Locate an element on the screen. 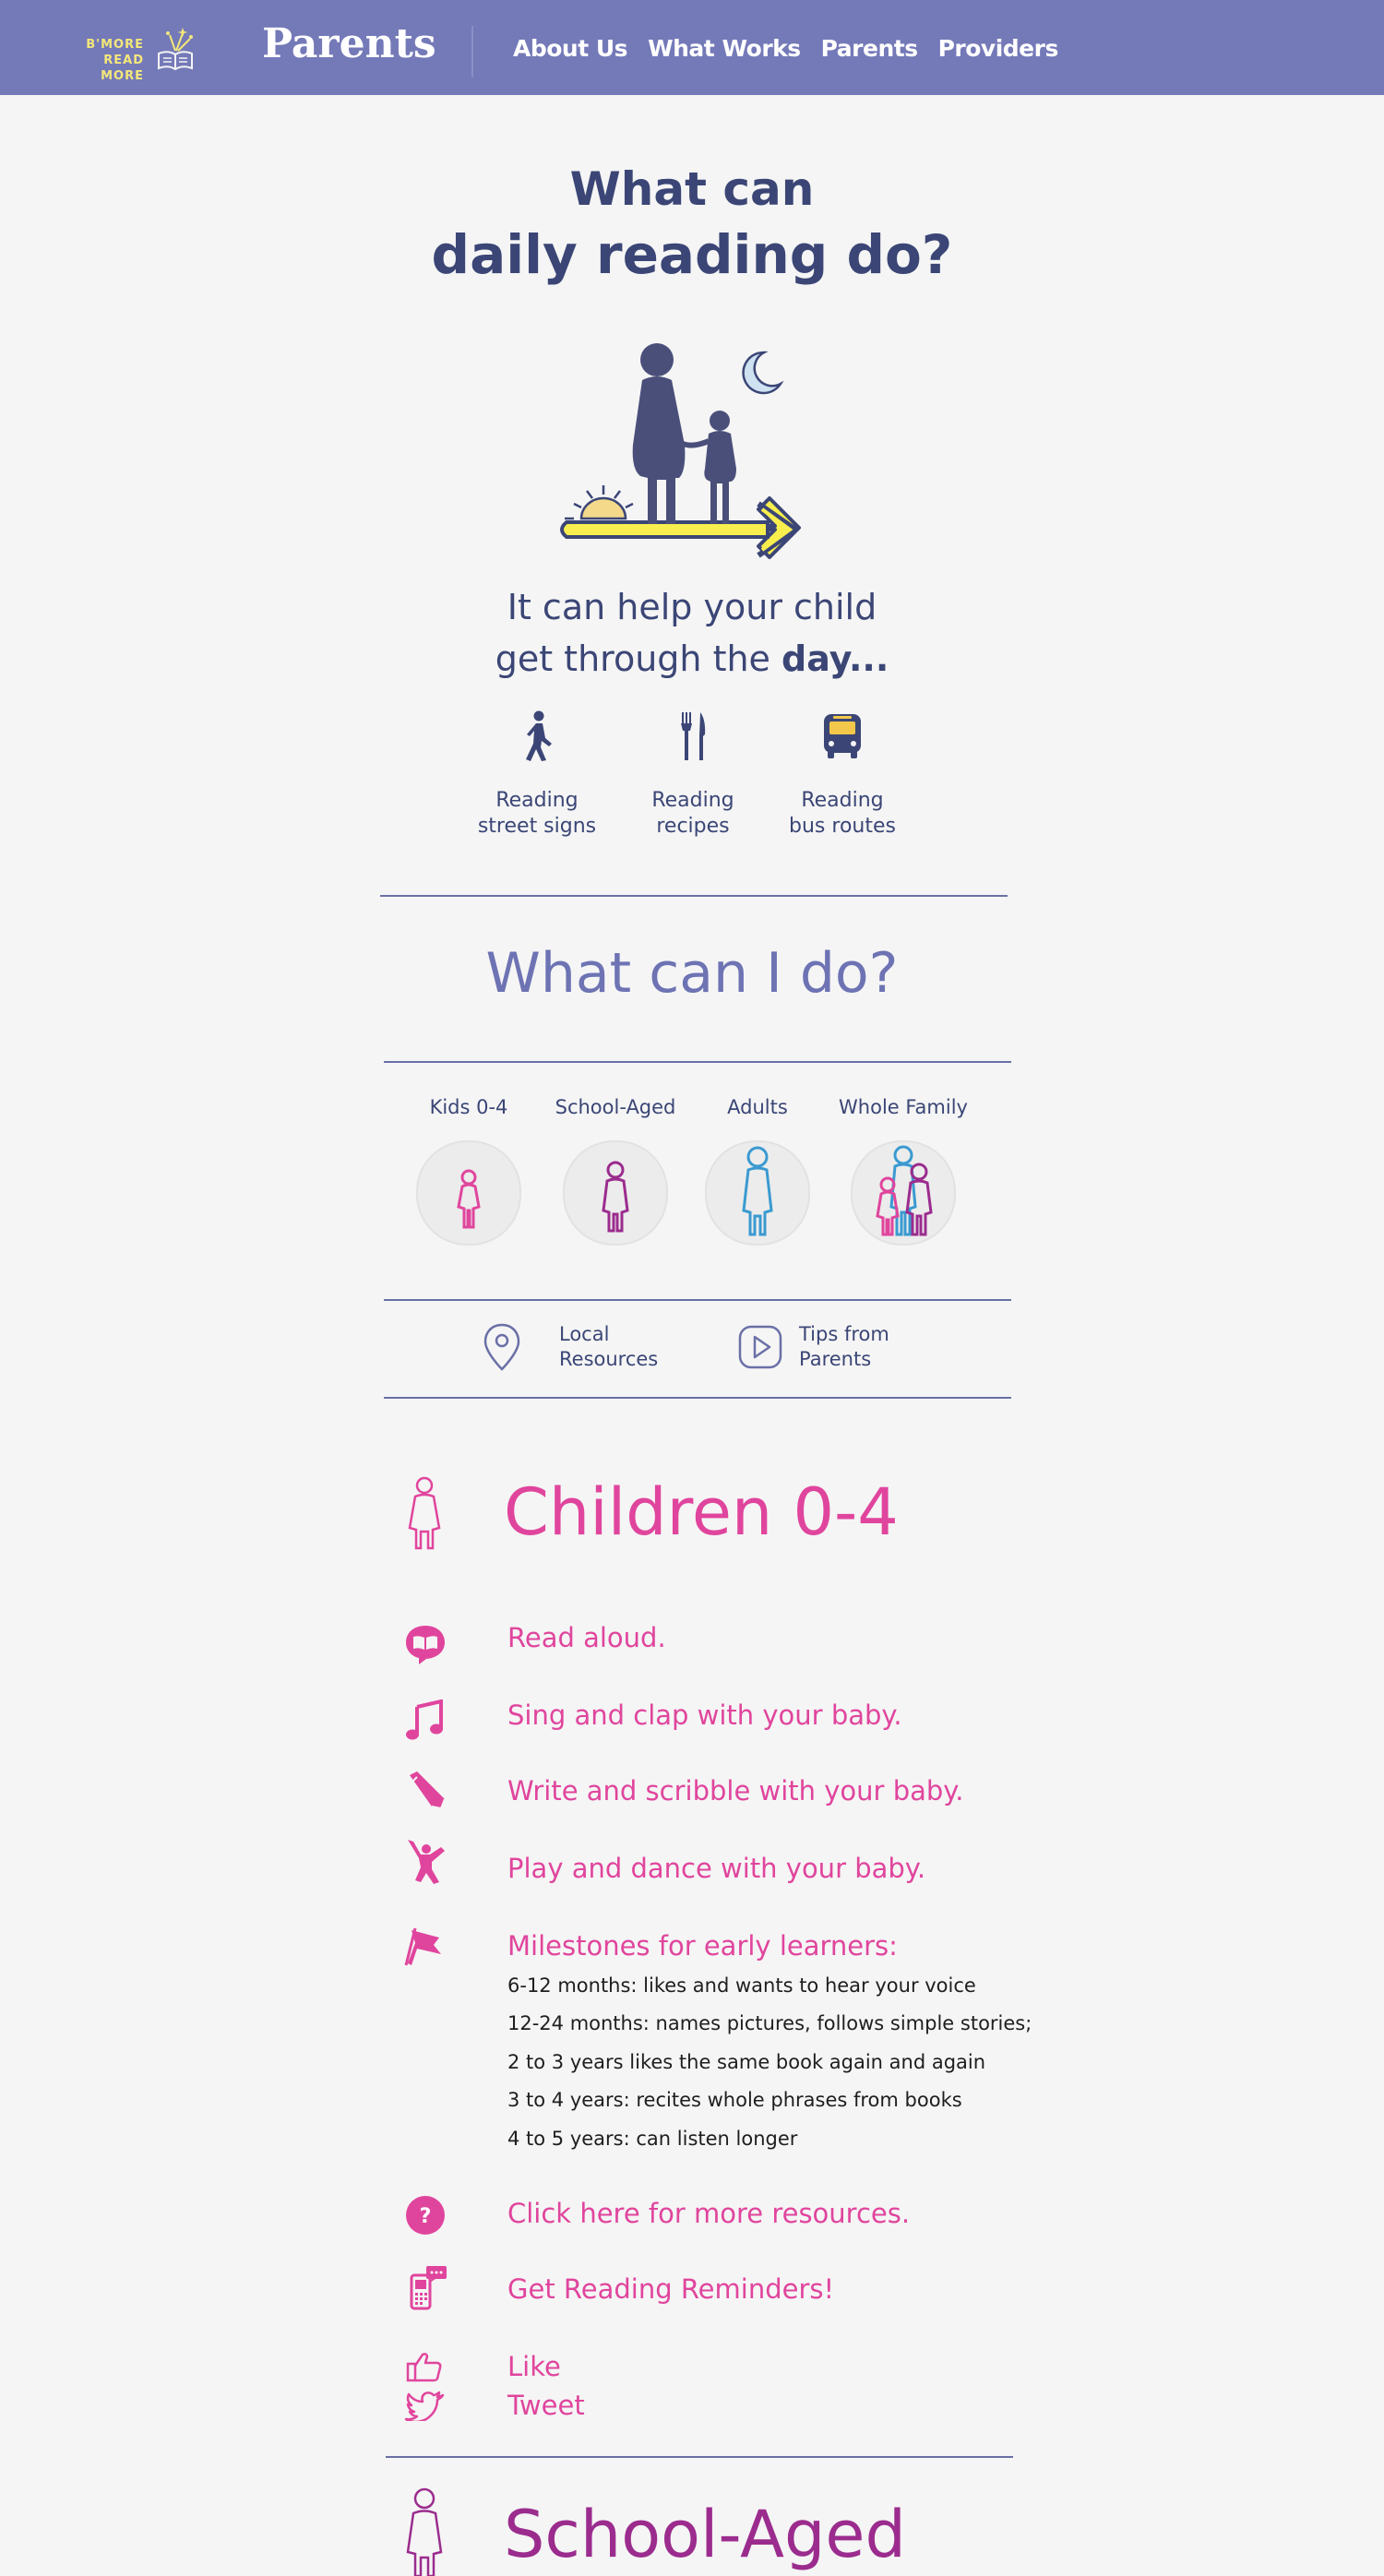 The height and width of the screenshot is (2576, 1384). what-can-i-do-heading: What can I do? is located at coordinates (692, 973).